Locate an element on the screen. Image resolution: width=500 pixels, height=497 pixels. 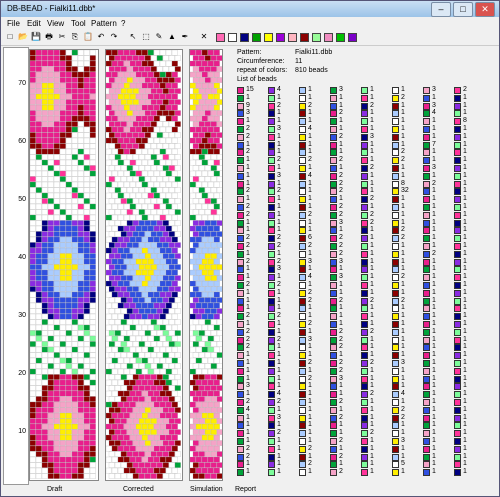
maximize-button: □ is located at coordinates (463, 9).